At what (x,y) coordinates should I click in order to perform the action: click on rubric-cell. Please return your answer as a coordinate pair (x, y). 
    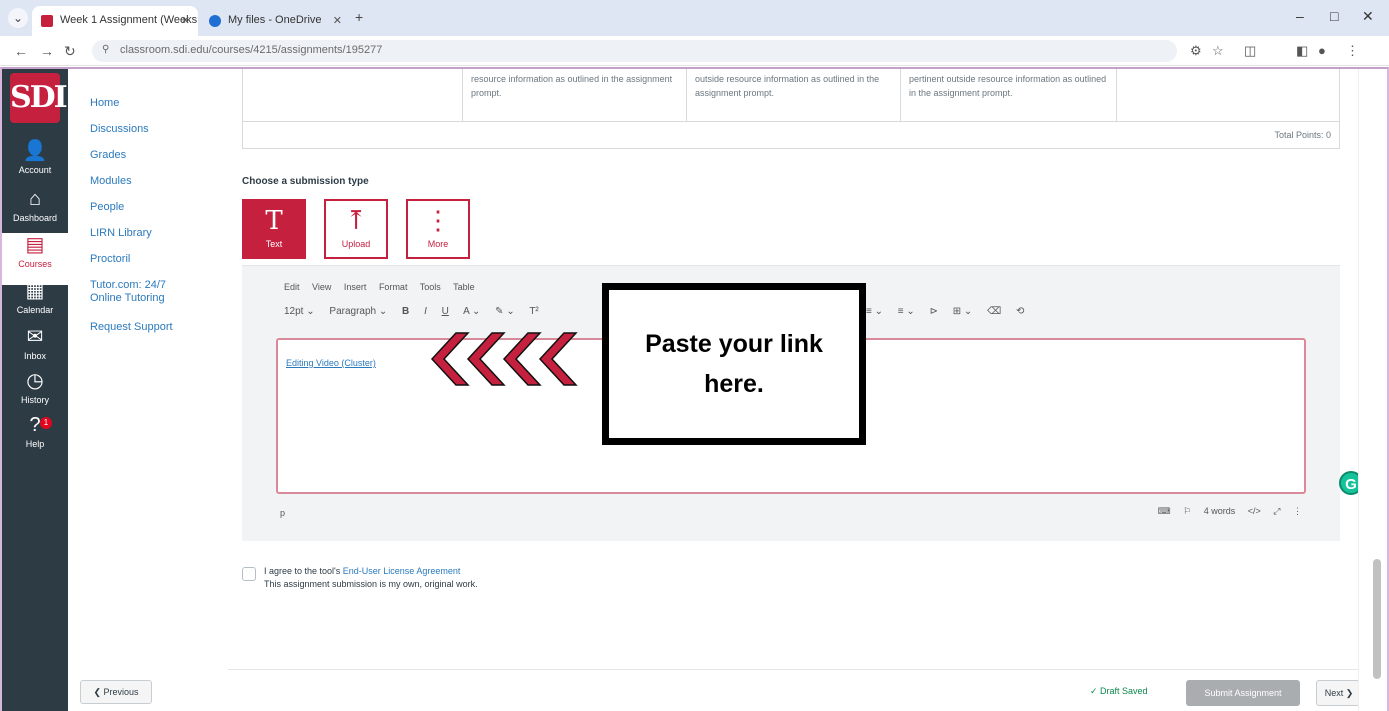
    Looking at the image, I should click on (1228, 95).